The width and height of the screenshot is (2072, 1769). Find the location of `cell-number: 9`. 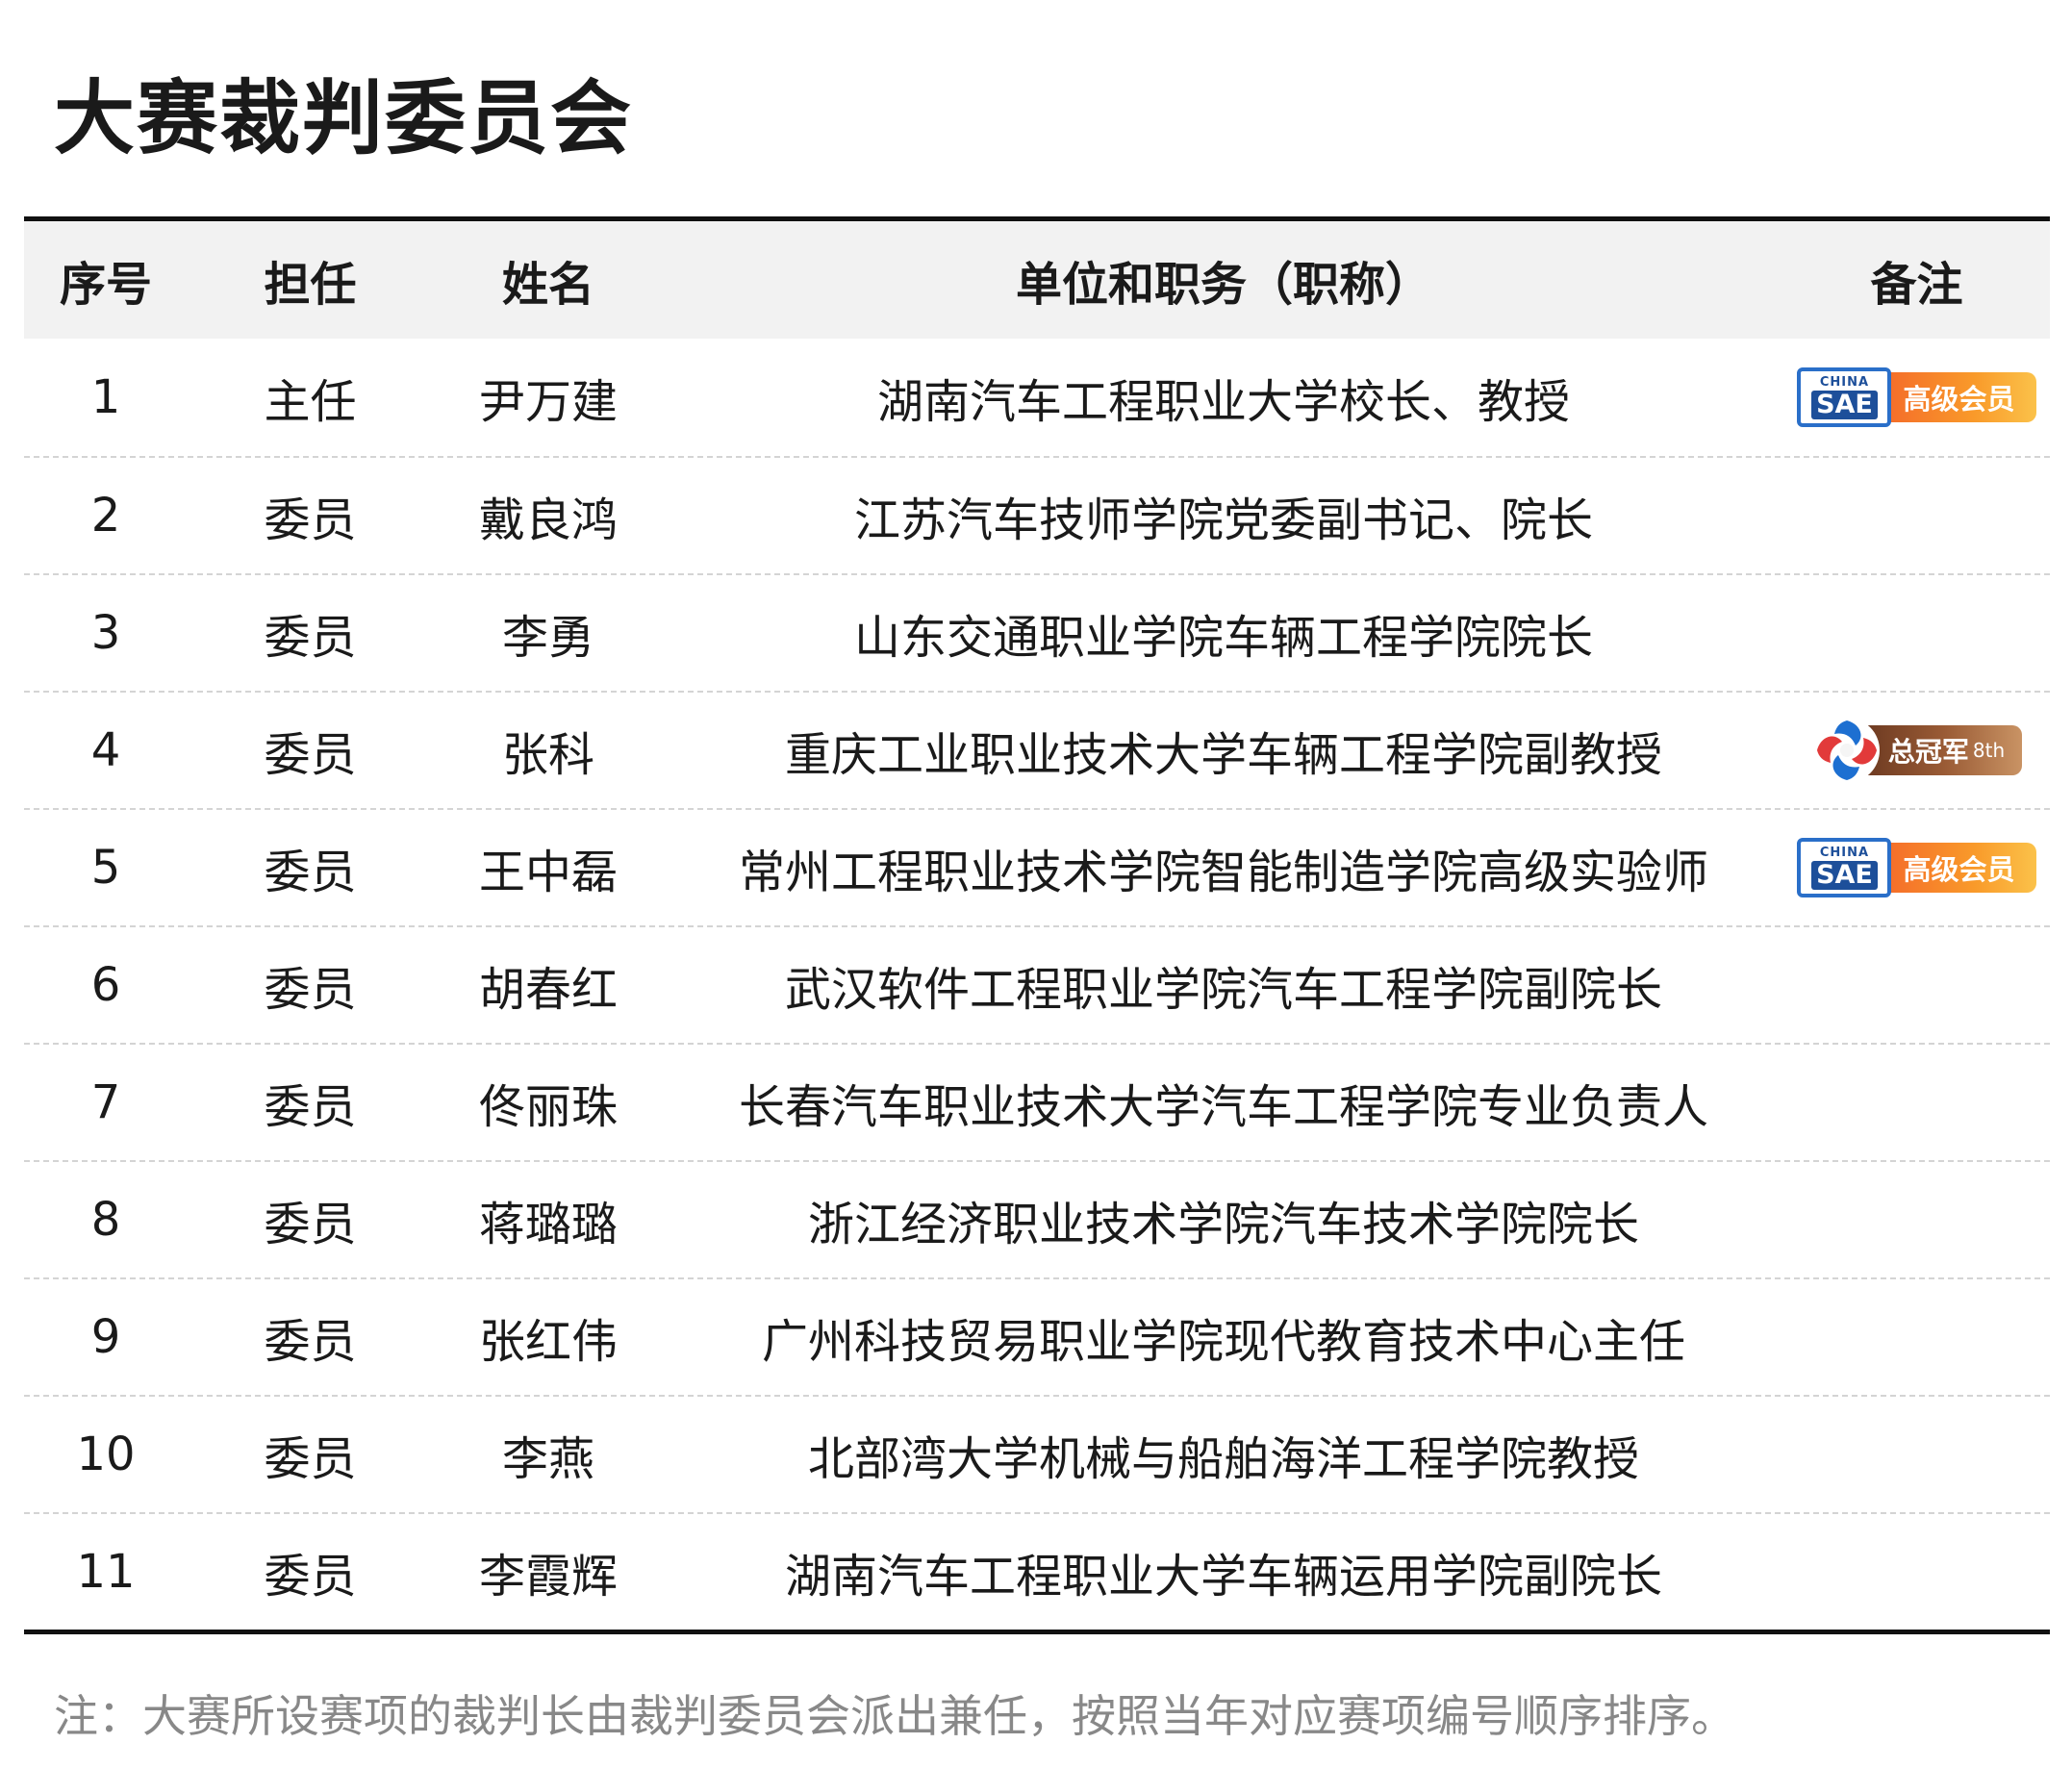

cell-number: 9 is located at coordinates (105, 1337).